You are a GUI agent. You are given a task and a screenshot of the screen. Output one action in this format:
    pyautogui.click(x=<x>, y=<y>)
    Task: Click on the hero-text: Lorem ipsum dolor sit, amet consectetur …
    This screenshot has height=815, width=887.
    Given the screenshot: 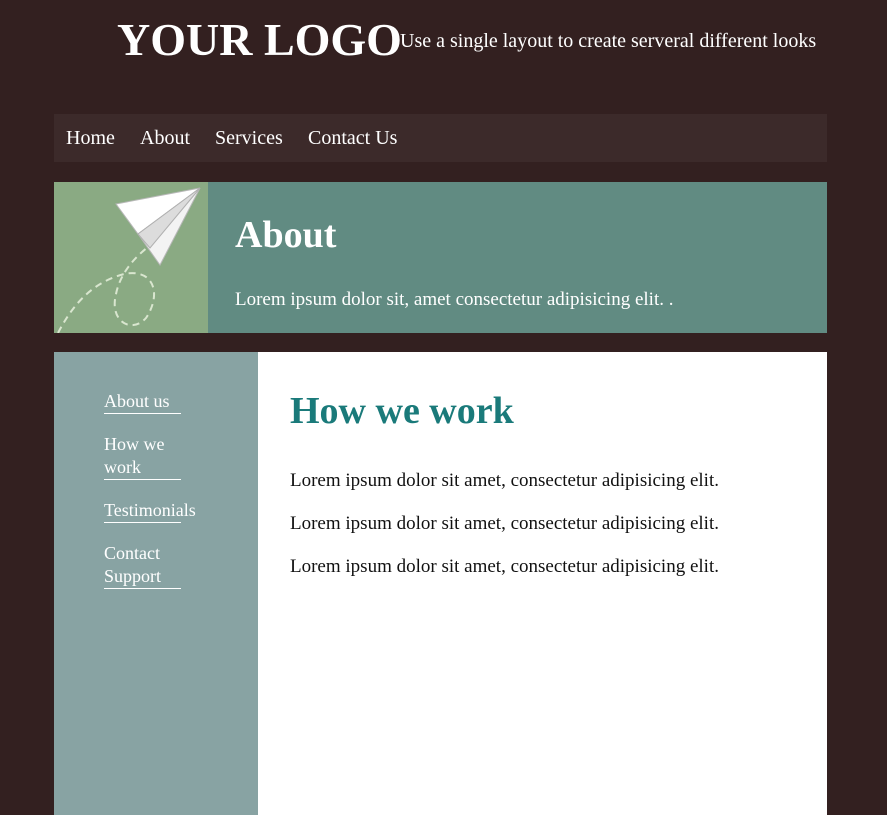 What is the action you would take?
    pyautogui.click(x=454, y=299)
    